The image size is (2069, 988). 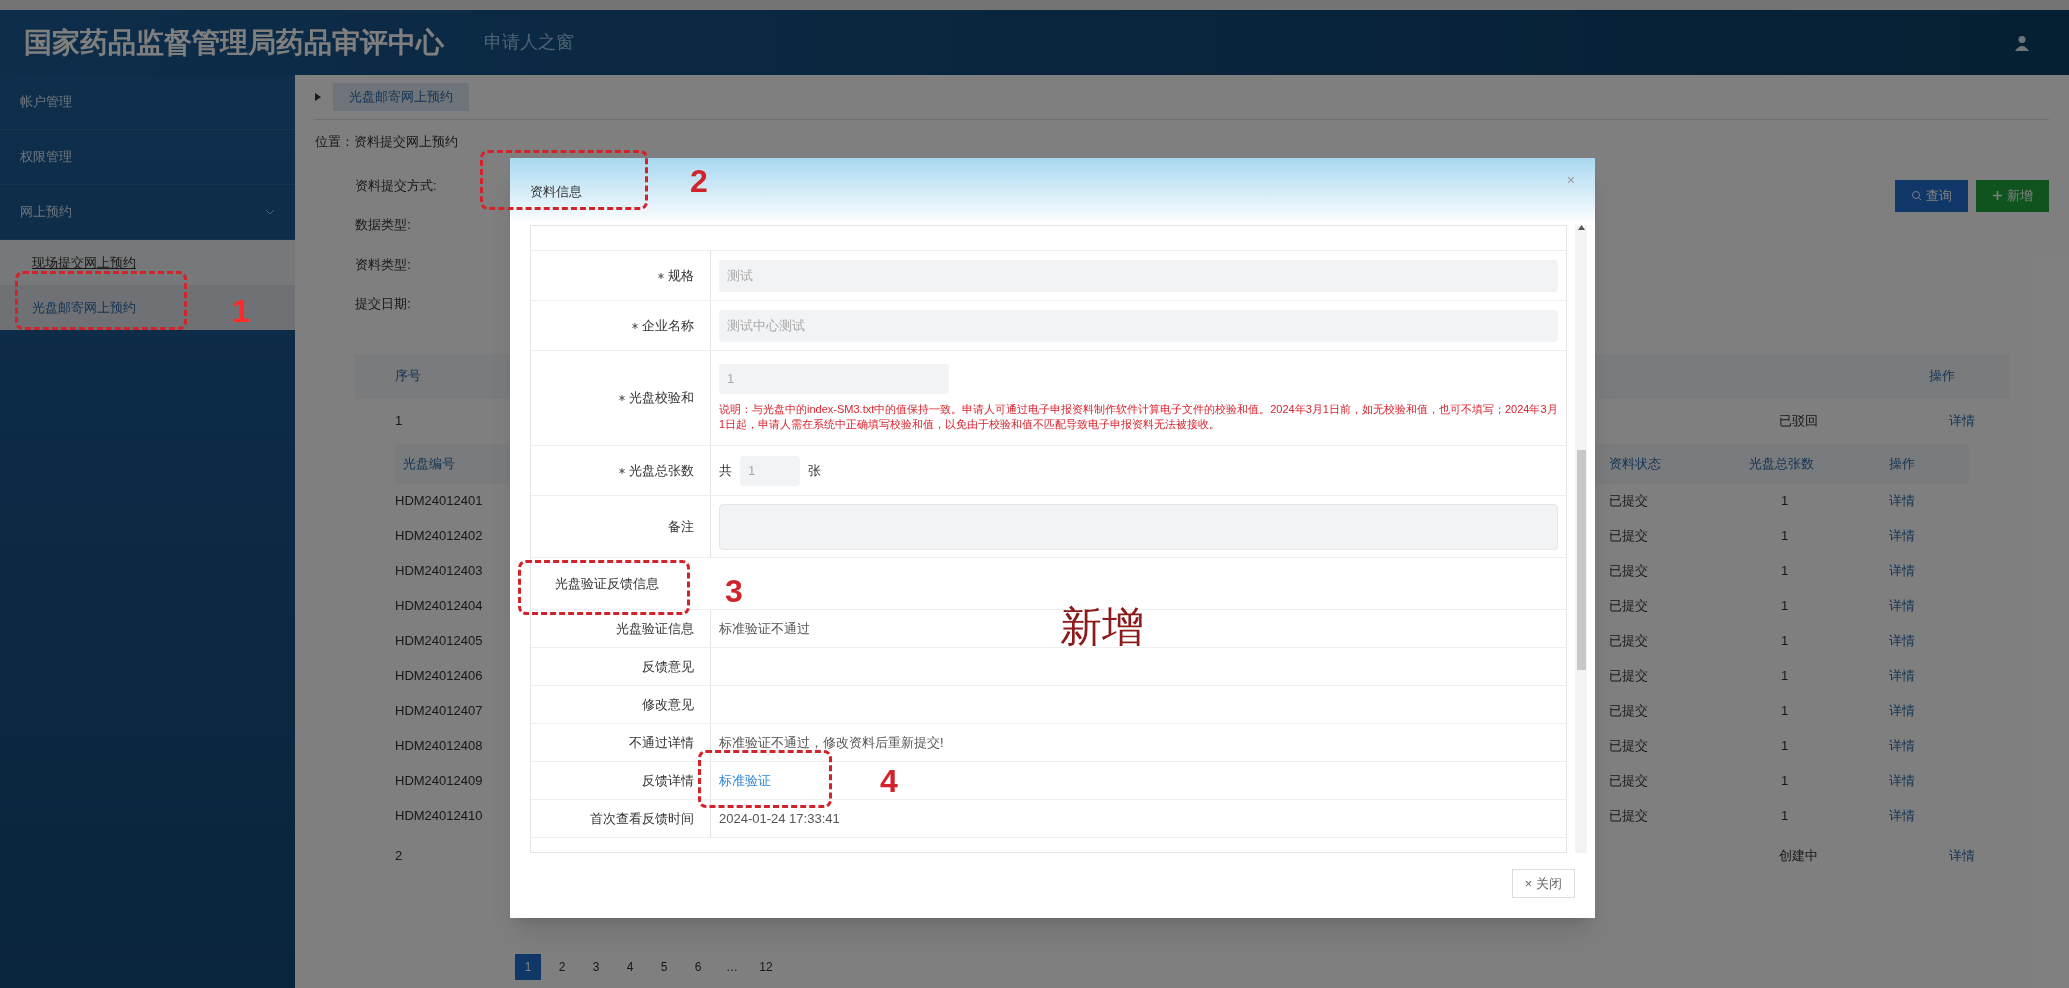 I want to click on count-prefix: 共, so click(x=725, y=470).